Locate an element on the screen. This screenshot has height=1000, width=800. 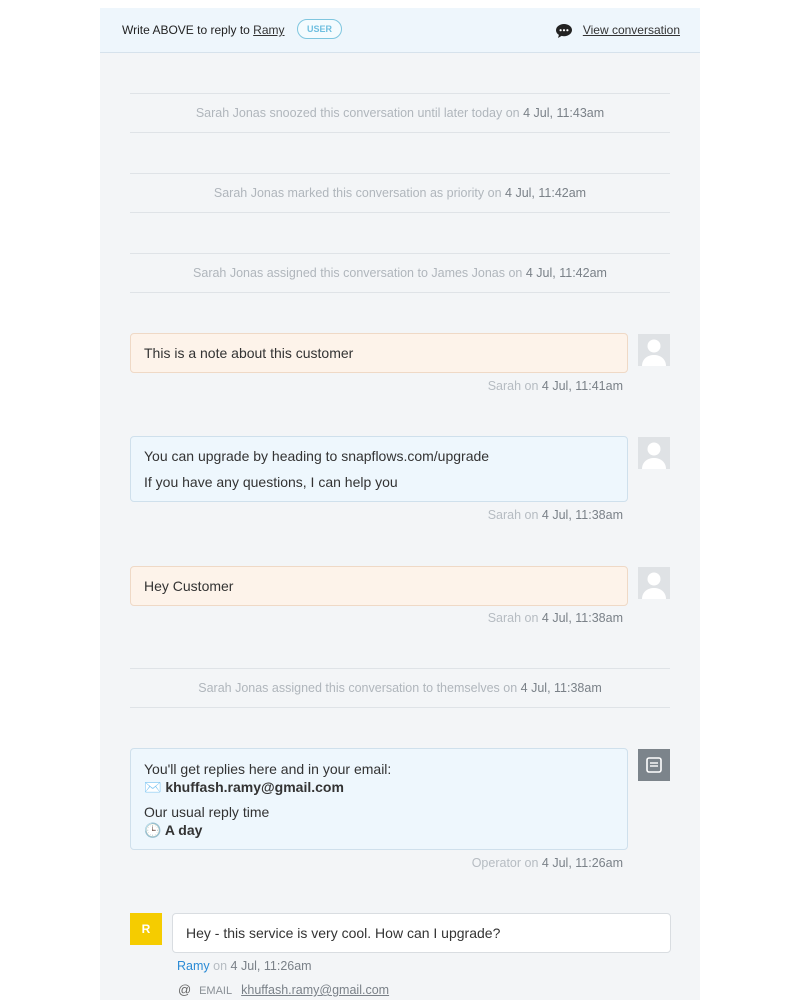
operator-bot-icon is located at coordinates (654, 765).